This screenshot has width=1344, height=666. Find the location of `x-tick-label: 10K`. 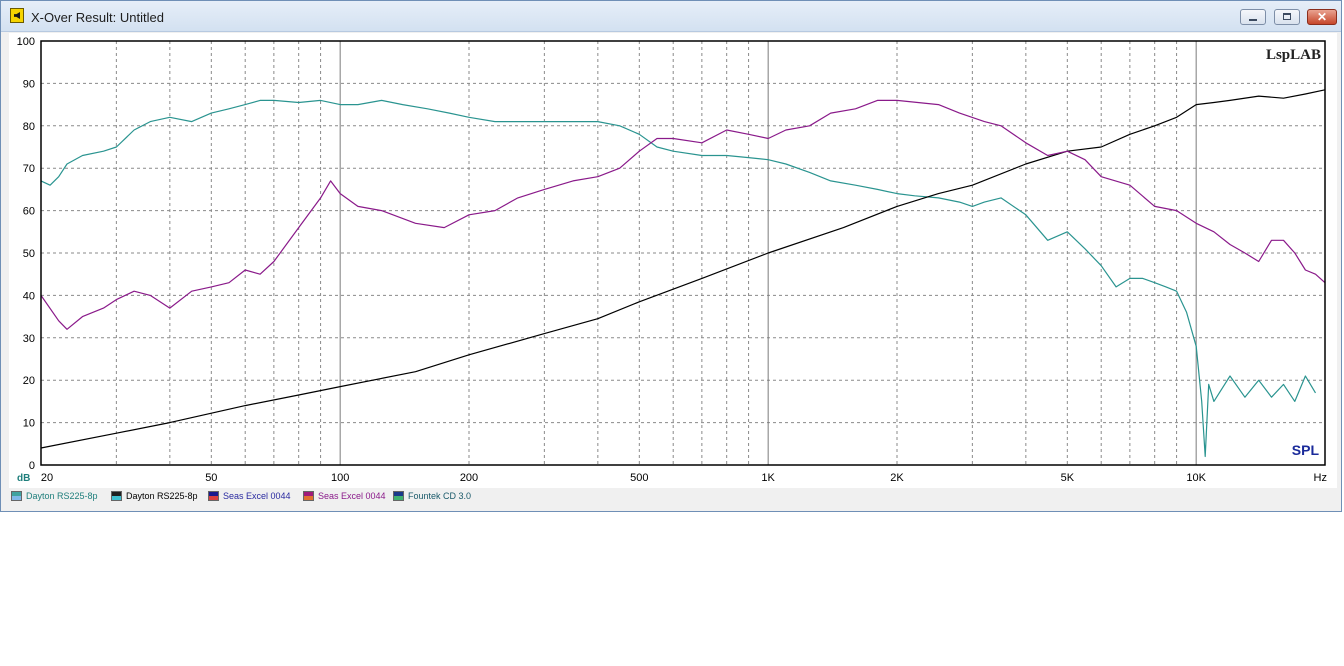

x-tick-label: 10K is located at coordinates (1196, 478).